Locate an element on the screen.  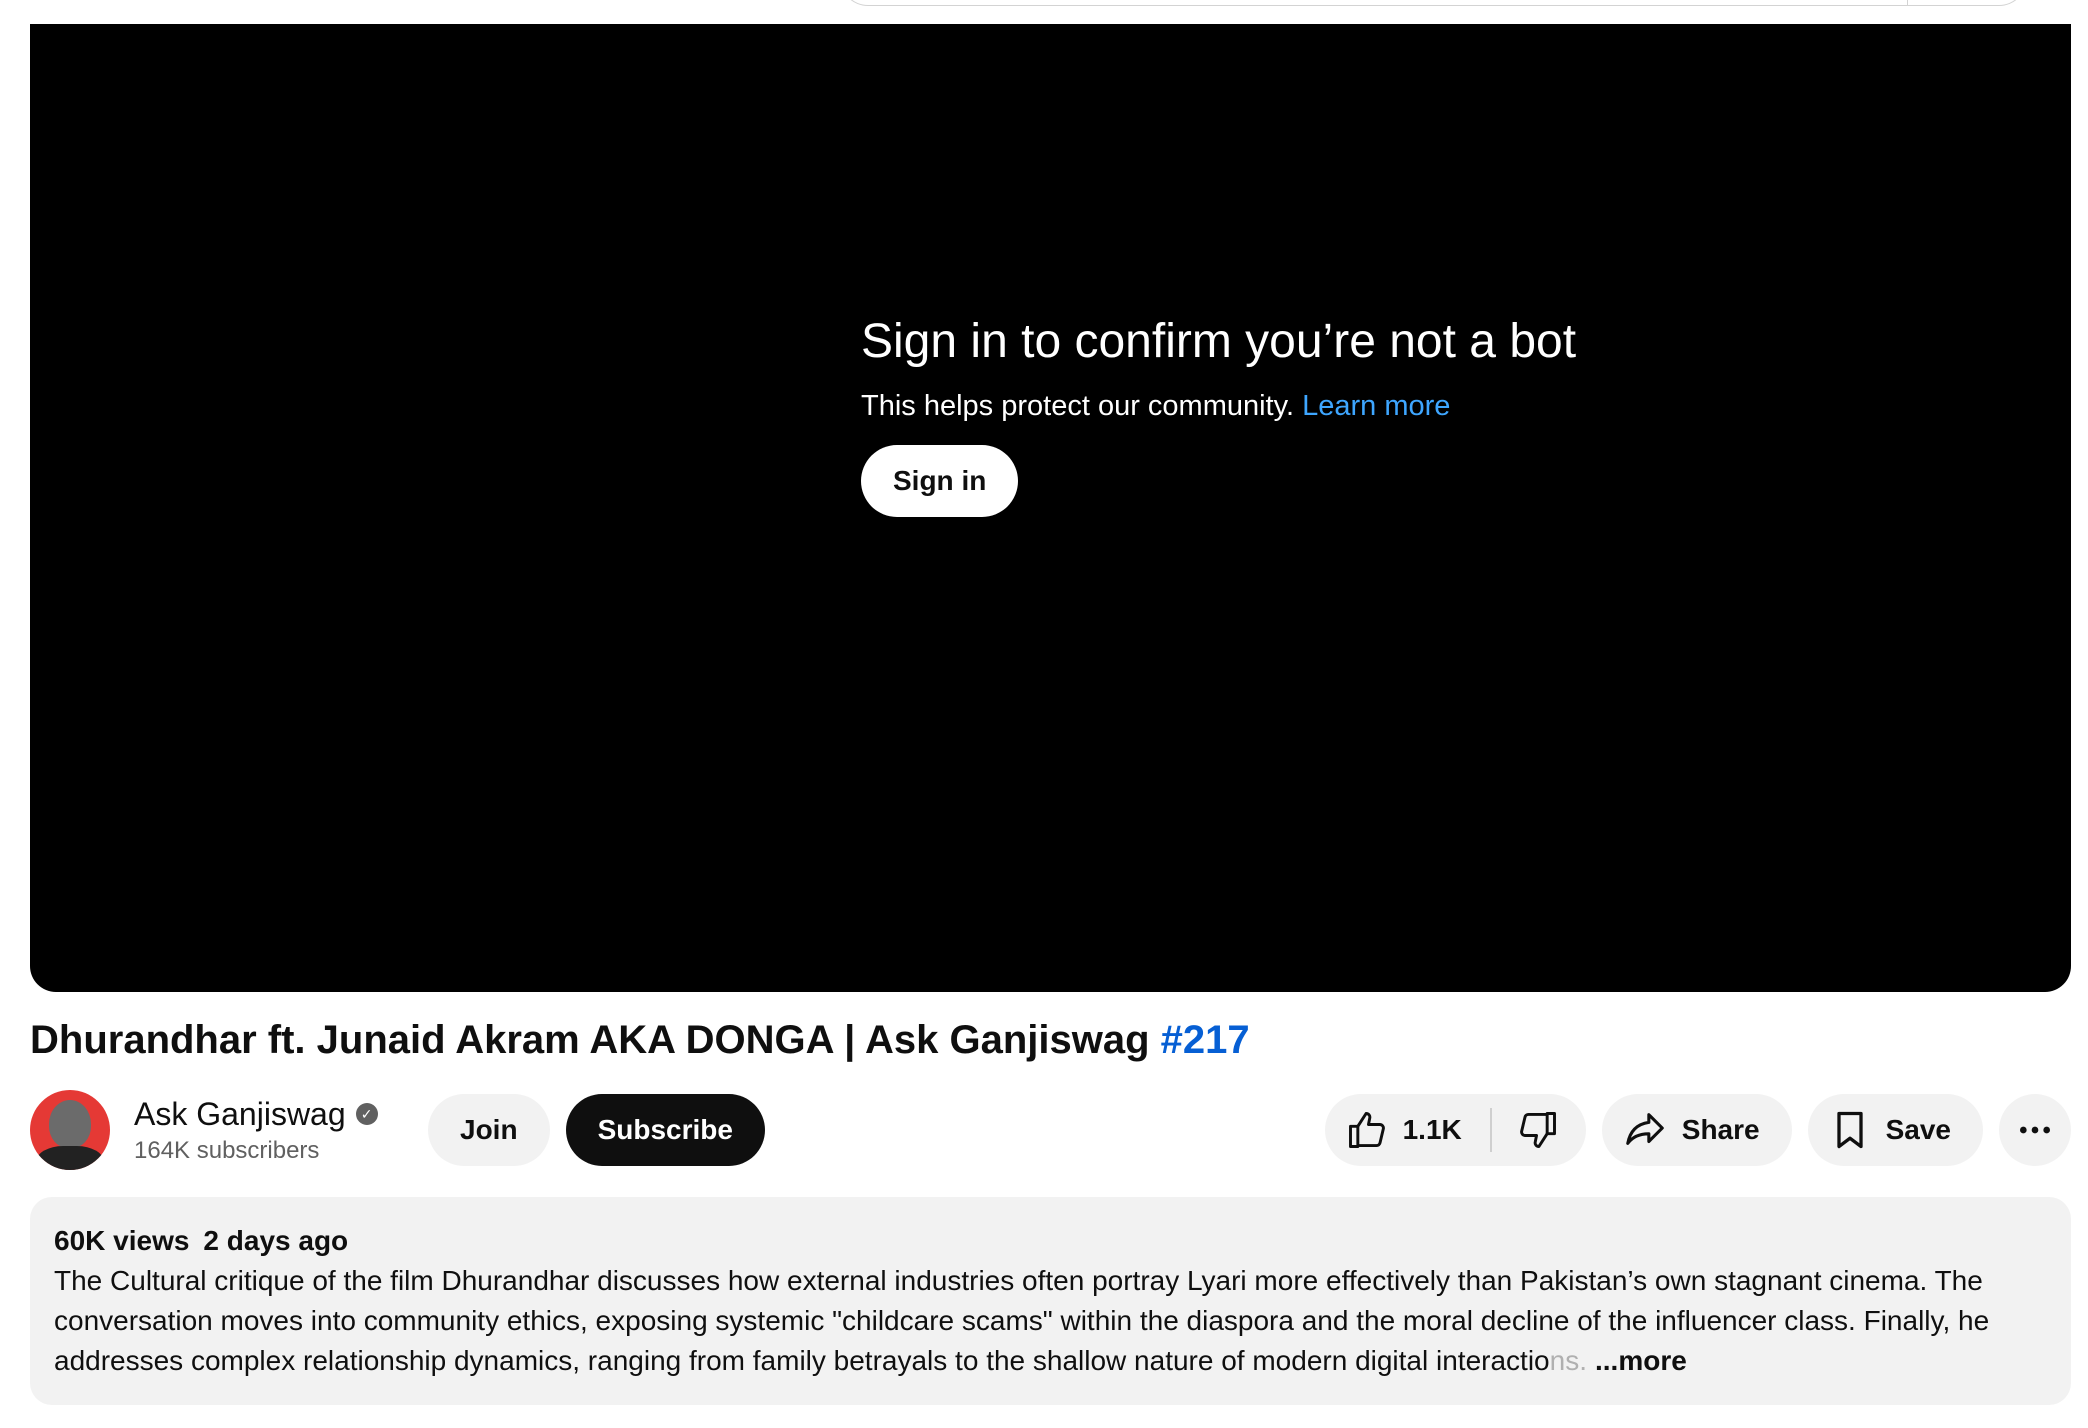
upload-date: 2 days ago is located at coordinates (276, 1240).